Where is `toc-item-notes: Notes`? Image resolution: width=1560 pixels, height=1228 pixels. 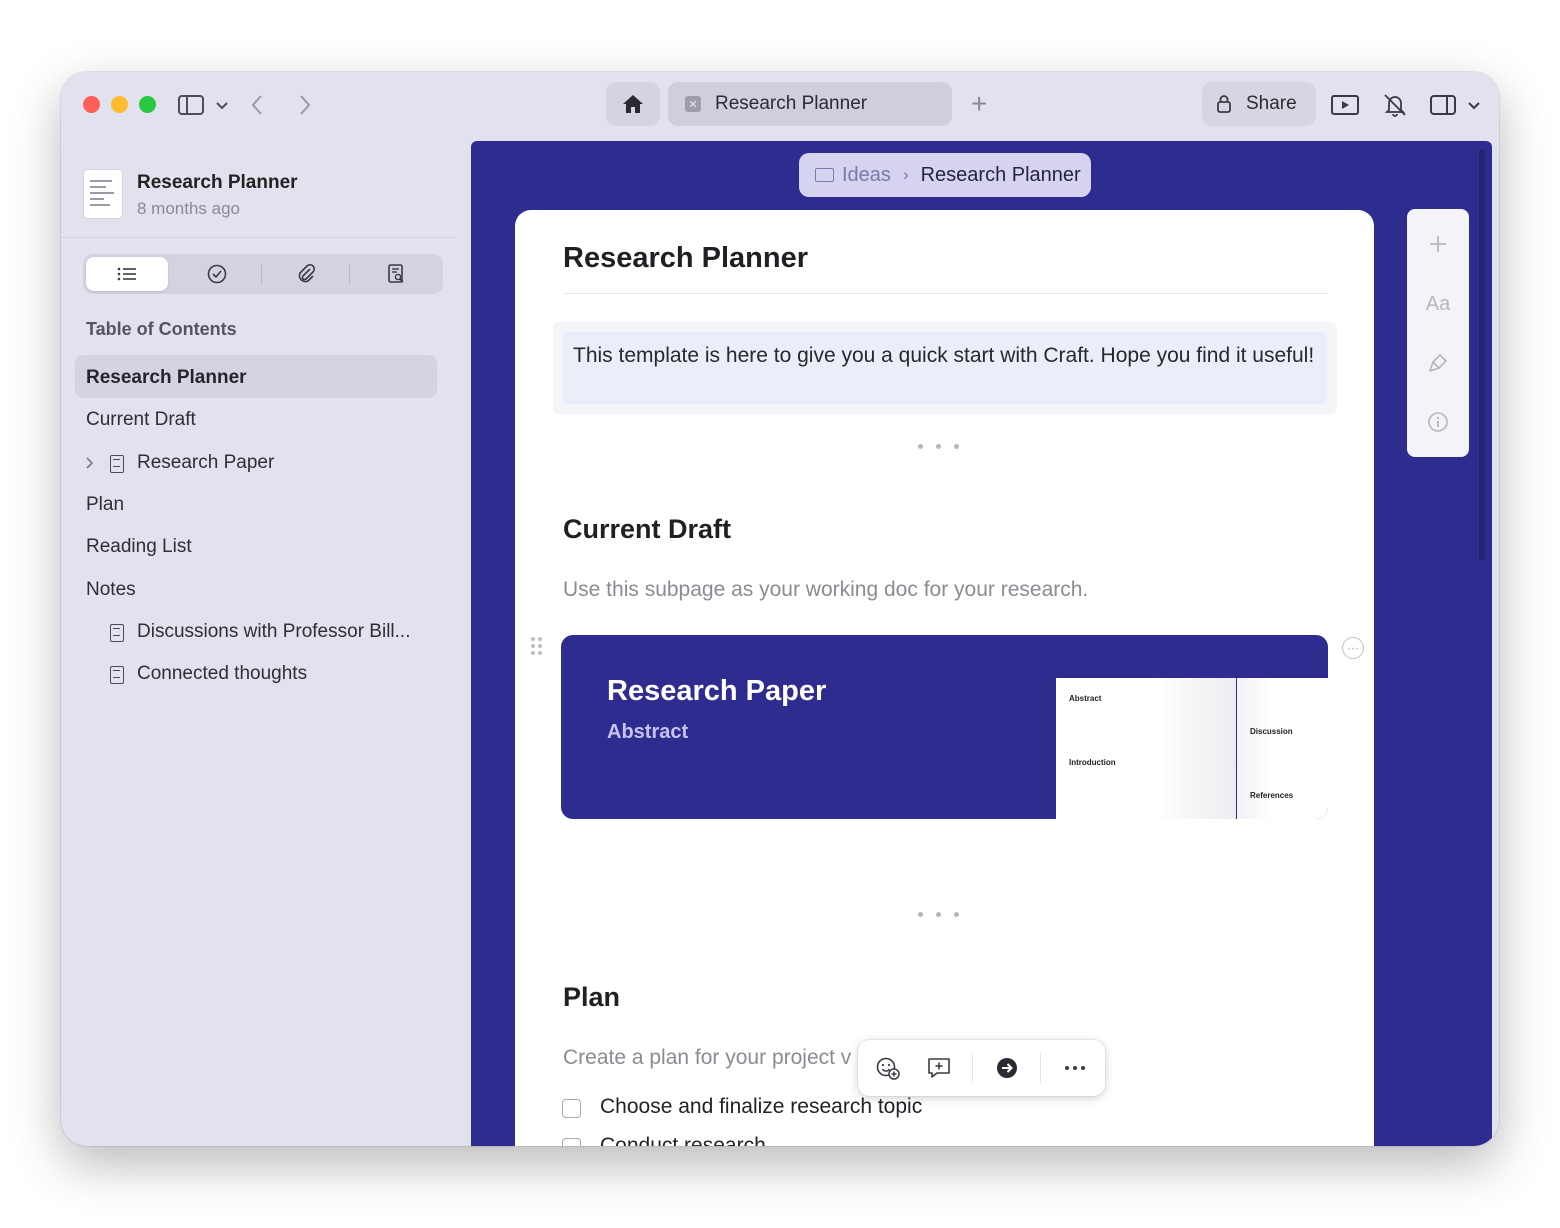
toc-item-notes: Notes is located at coordinates (111, 590).